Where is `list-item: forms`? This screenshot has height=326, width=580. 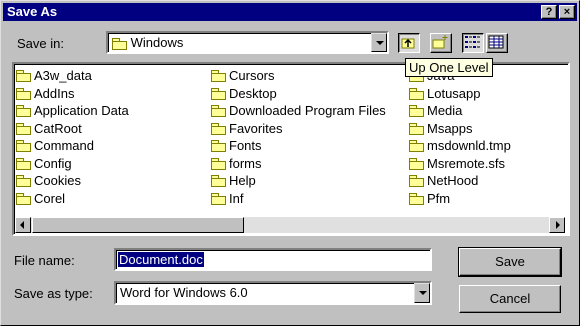
list-item: forms is located at coordinates (298, 164).